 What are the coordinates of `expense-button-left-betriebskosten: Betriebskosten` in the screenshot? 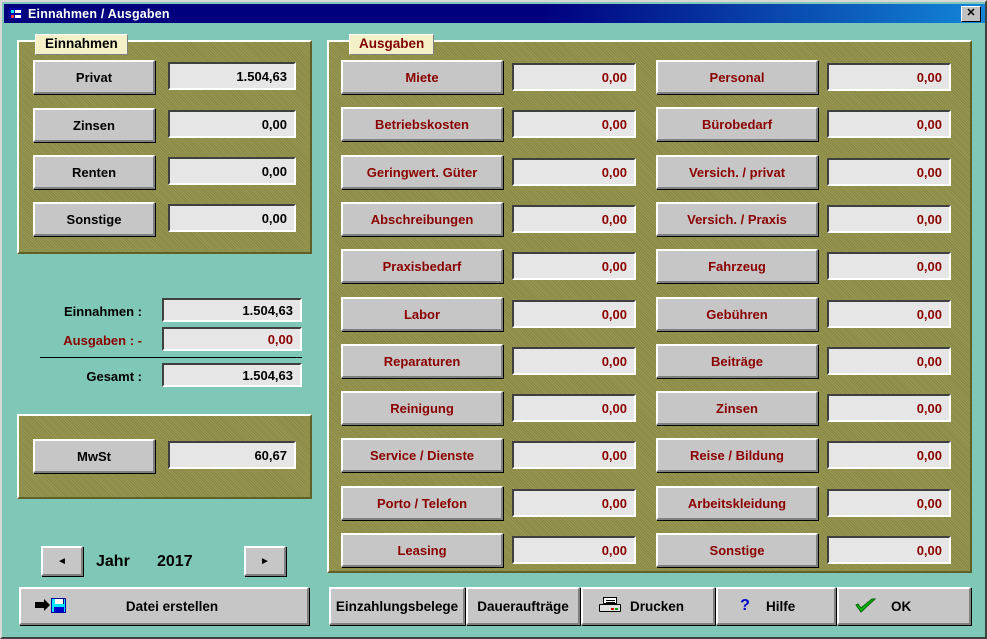 It's located at (422, 124).